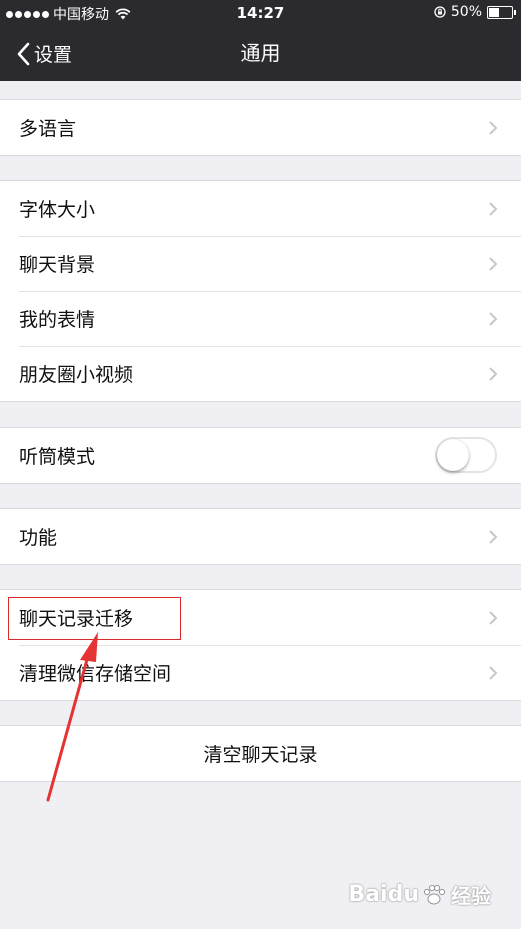 The width and height of the screenshot is (521, 929). I want to click on toggle-knob, so click(453, 455).